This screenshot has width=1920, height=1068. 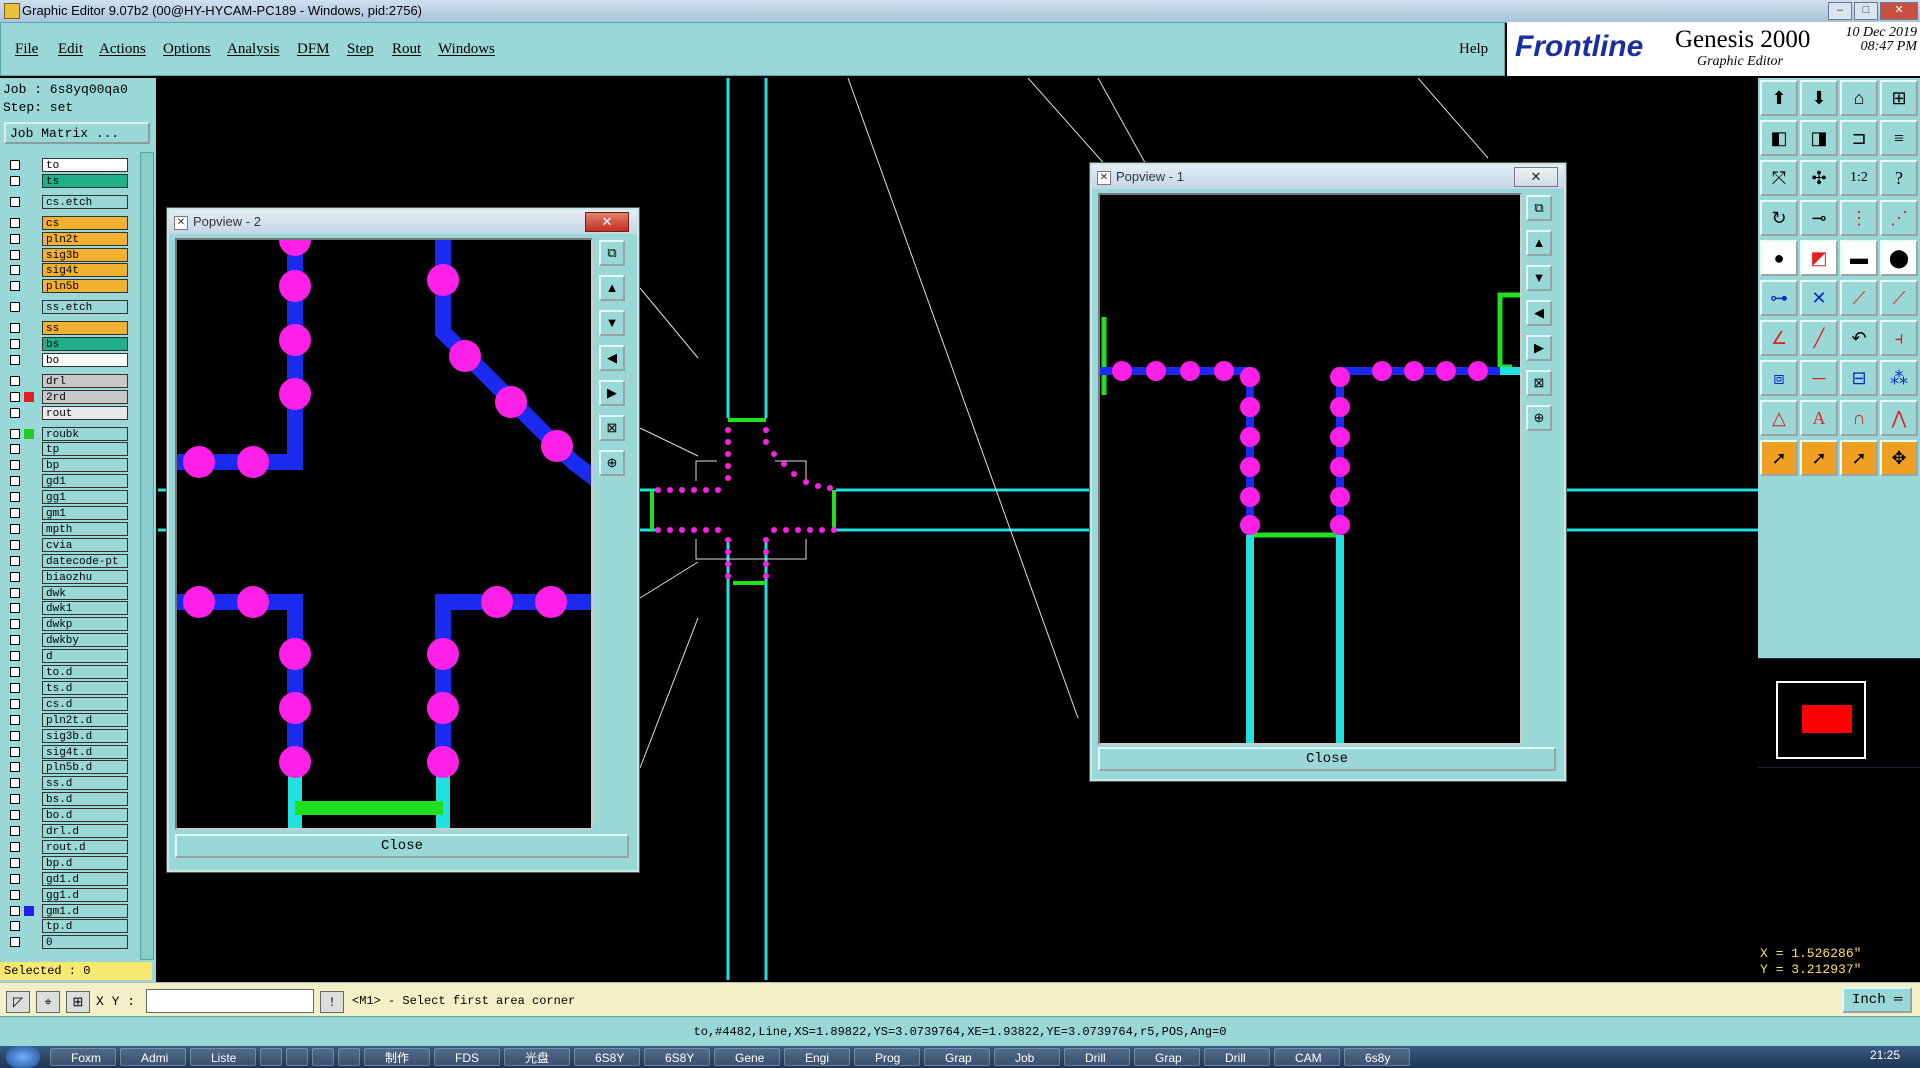 What do you see at coordinates (1539, 313) in the screenshot?
I see `pv1-pan-left-icon: ◀` at bounding box center [1539, 313].